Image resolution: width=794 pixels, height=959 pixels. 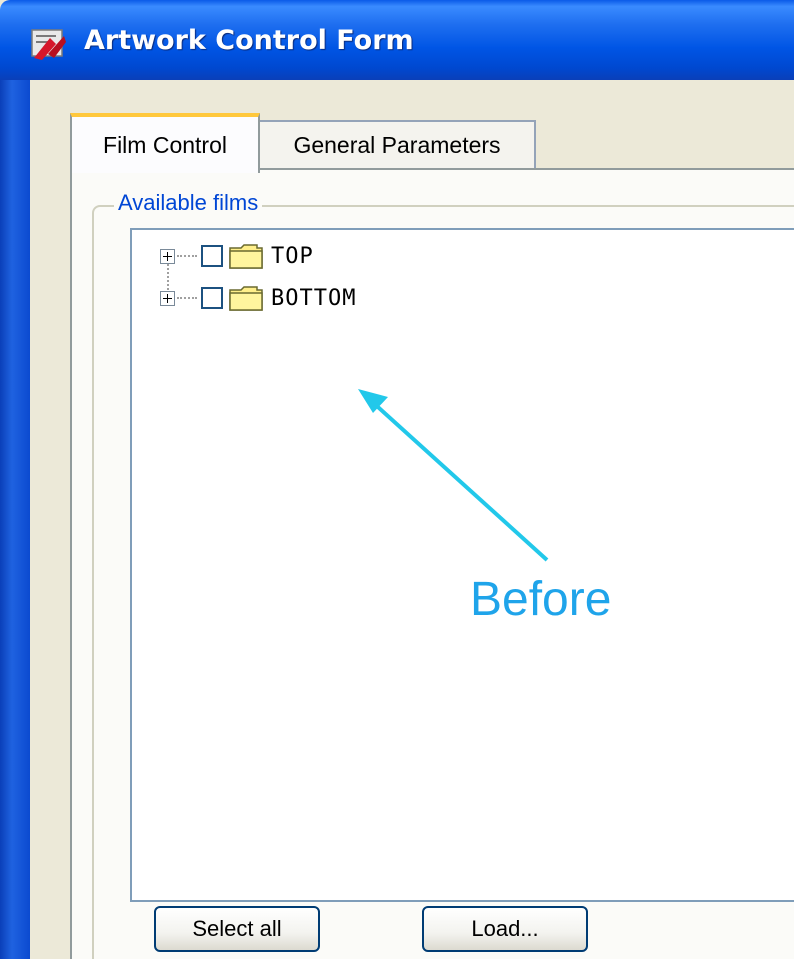 I want to click on tab-general-parameters-label: General Parameters, so click(x=397, y=144).